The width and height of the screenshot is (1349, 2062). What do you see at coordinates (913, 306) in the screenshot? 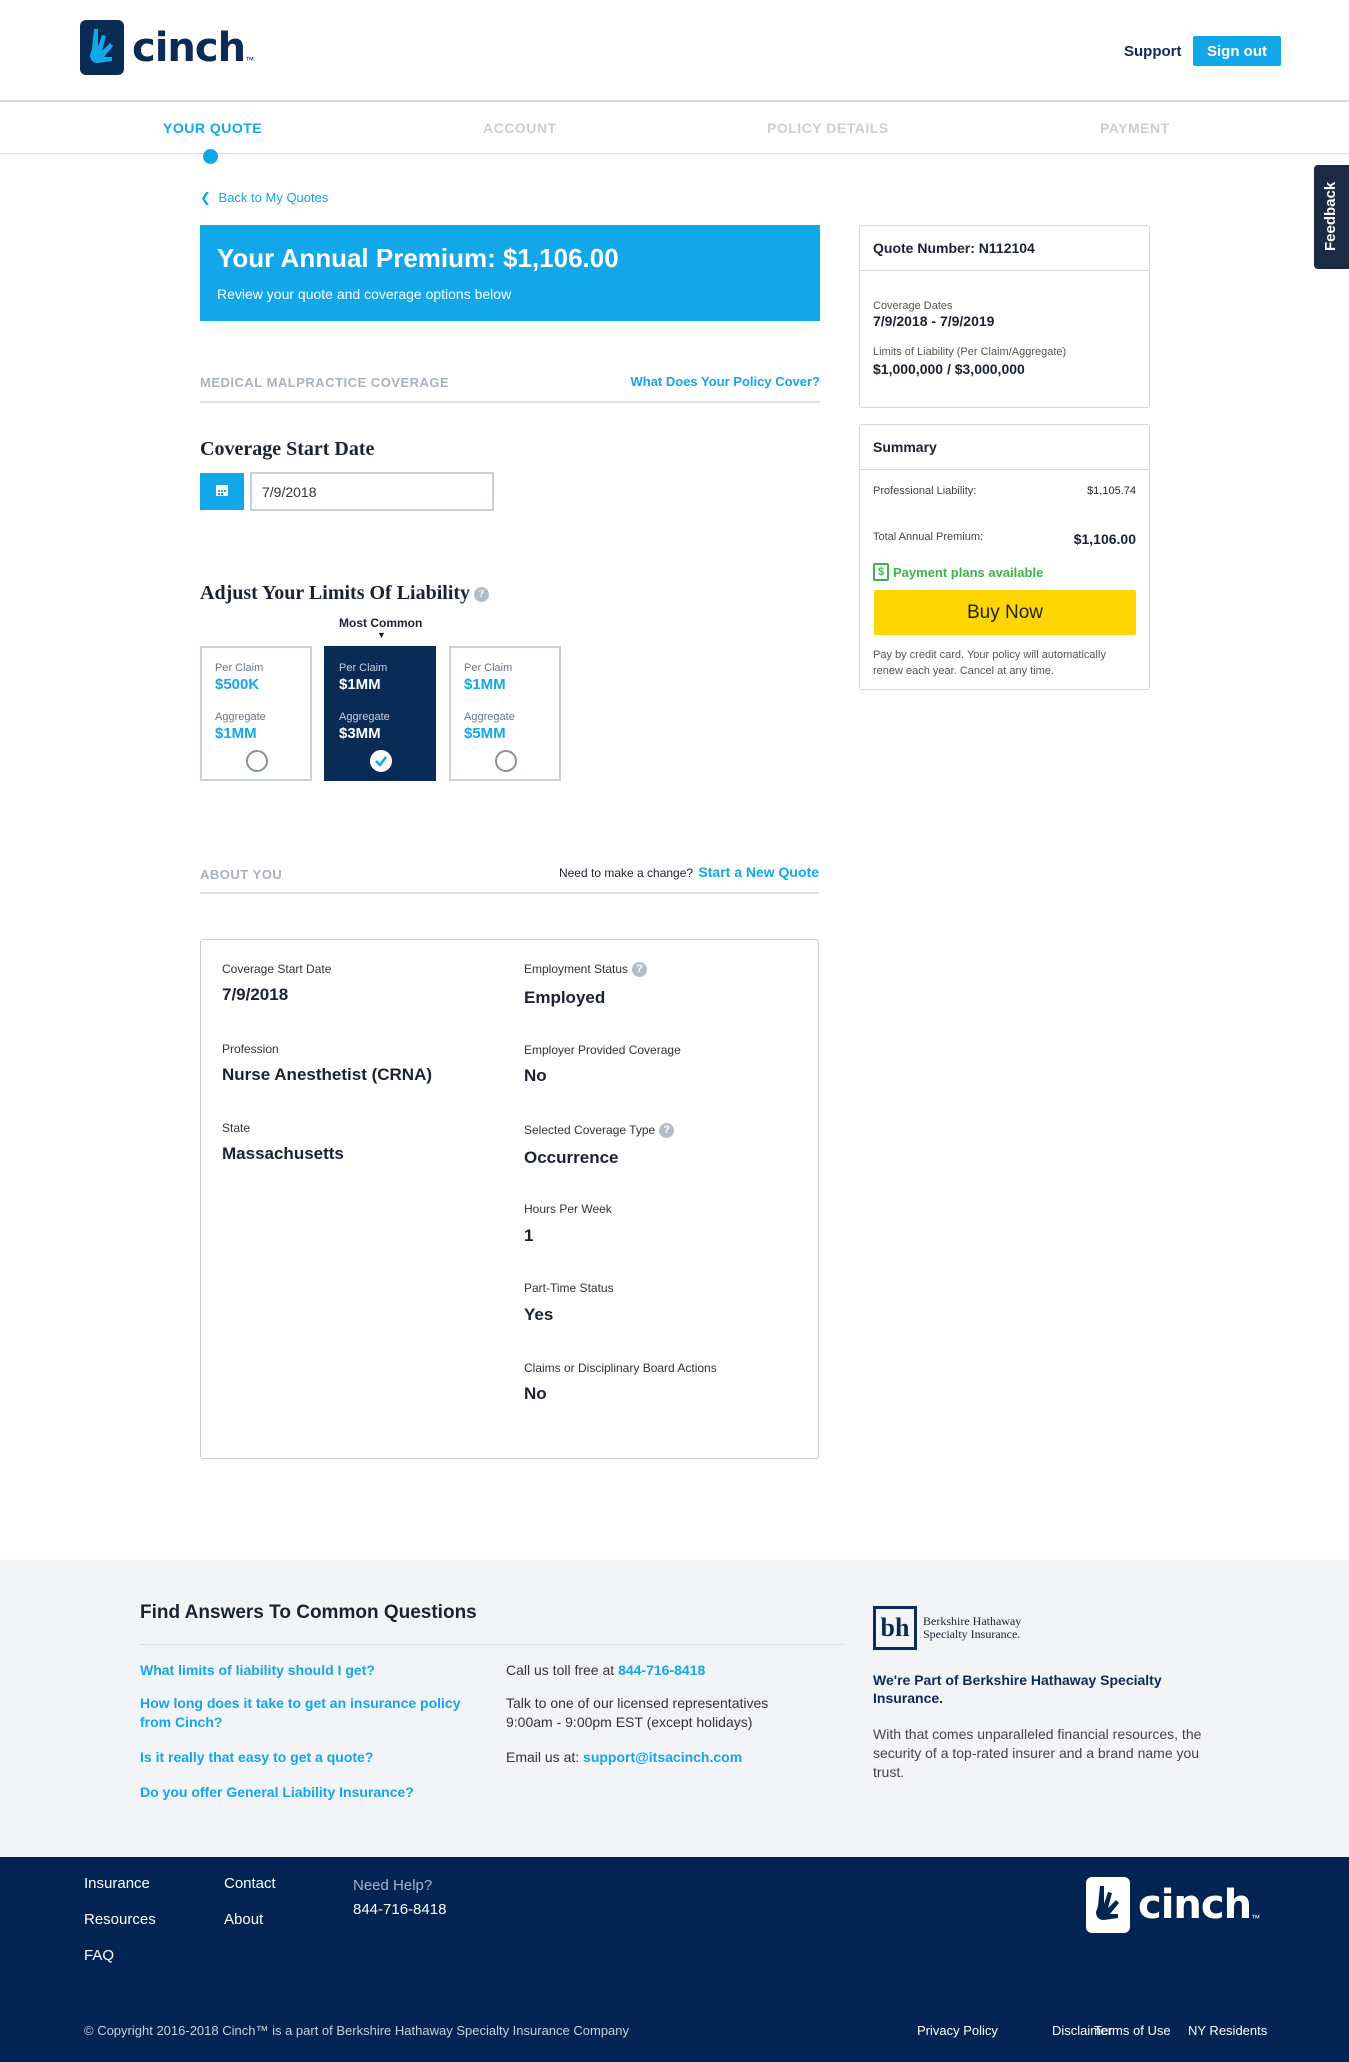
I see `coverage-dates-label: Coverage Dates` at bounding box center [913, 306].